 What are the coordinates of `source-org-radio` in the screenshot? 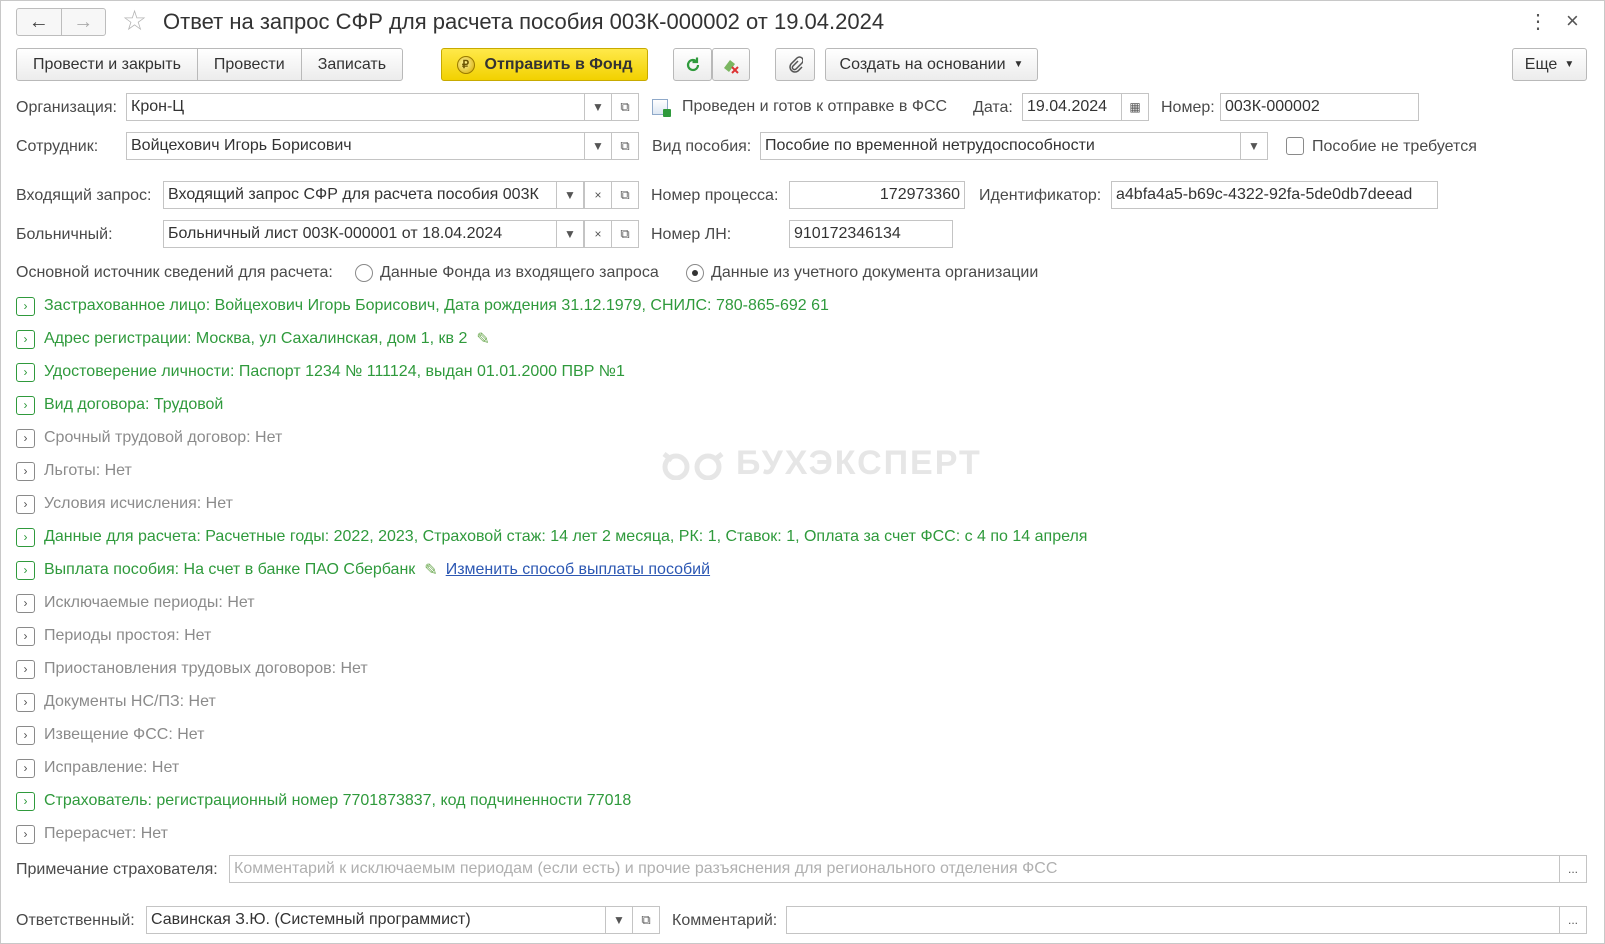 It's located at (695, 273).